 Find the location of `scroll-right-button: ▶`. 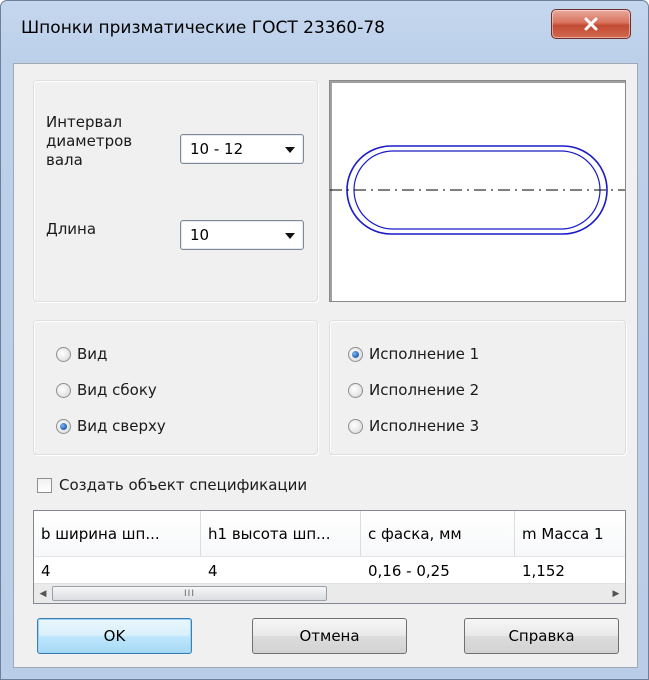

scroll-right-button: ▶ is located at coordinates (616, 593).